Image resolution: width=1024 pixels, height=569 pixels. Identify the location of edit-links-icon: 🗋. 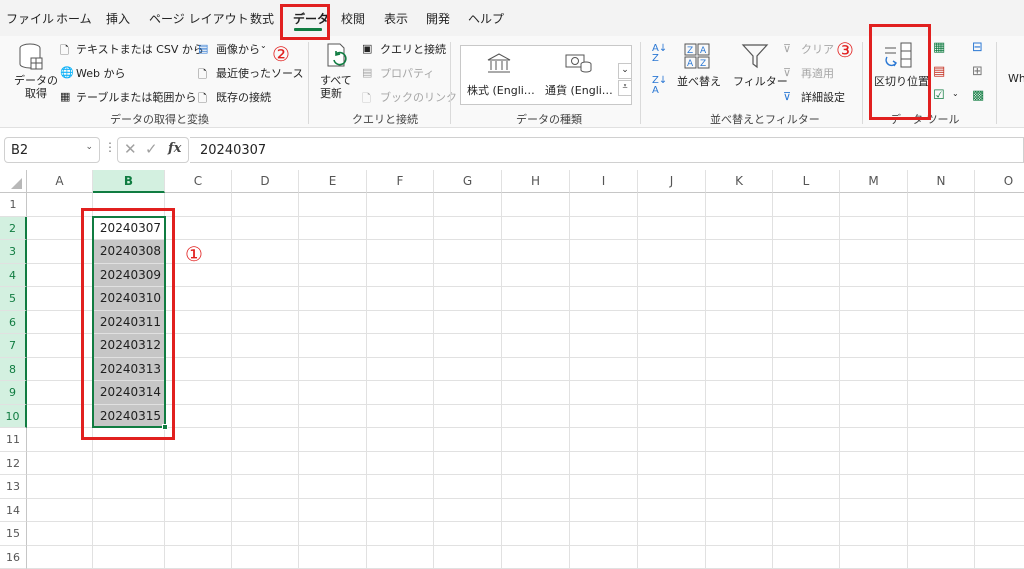
(366, 98).